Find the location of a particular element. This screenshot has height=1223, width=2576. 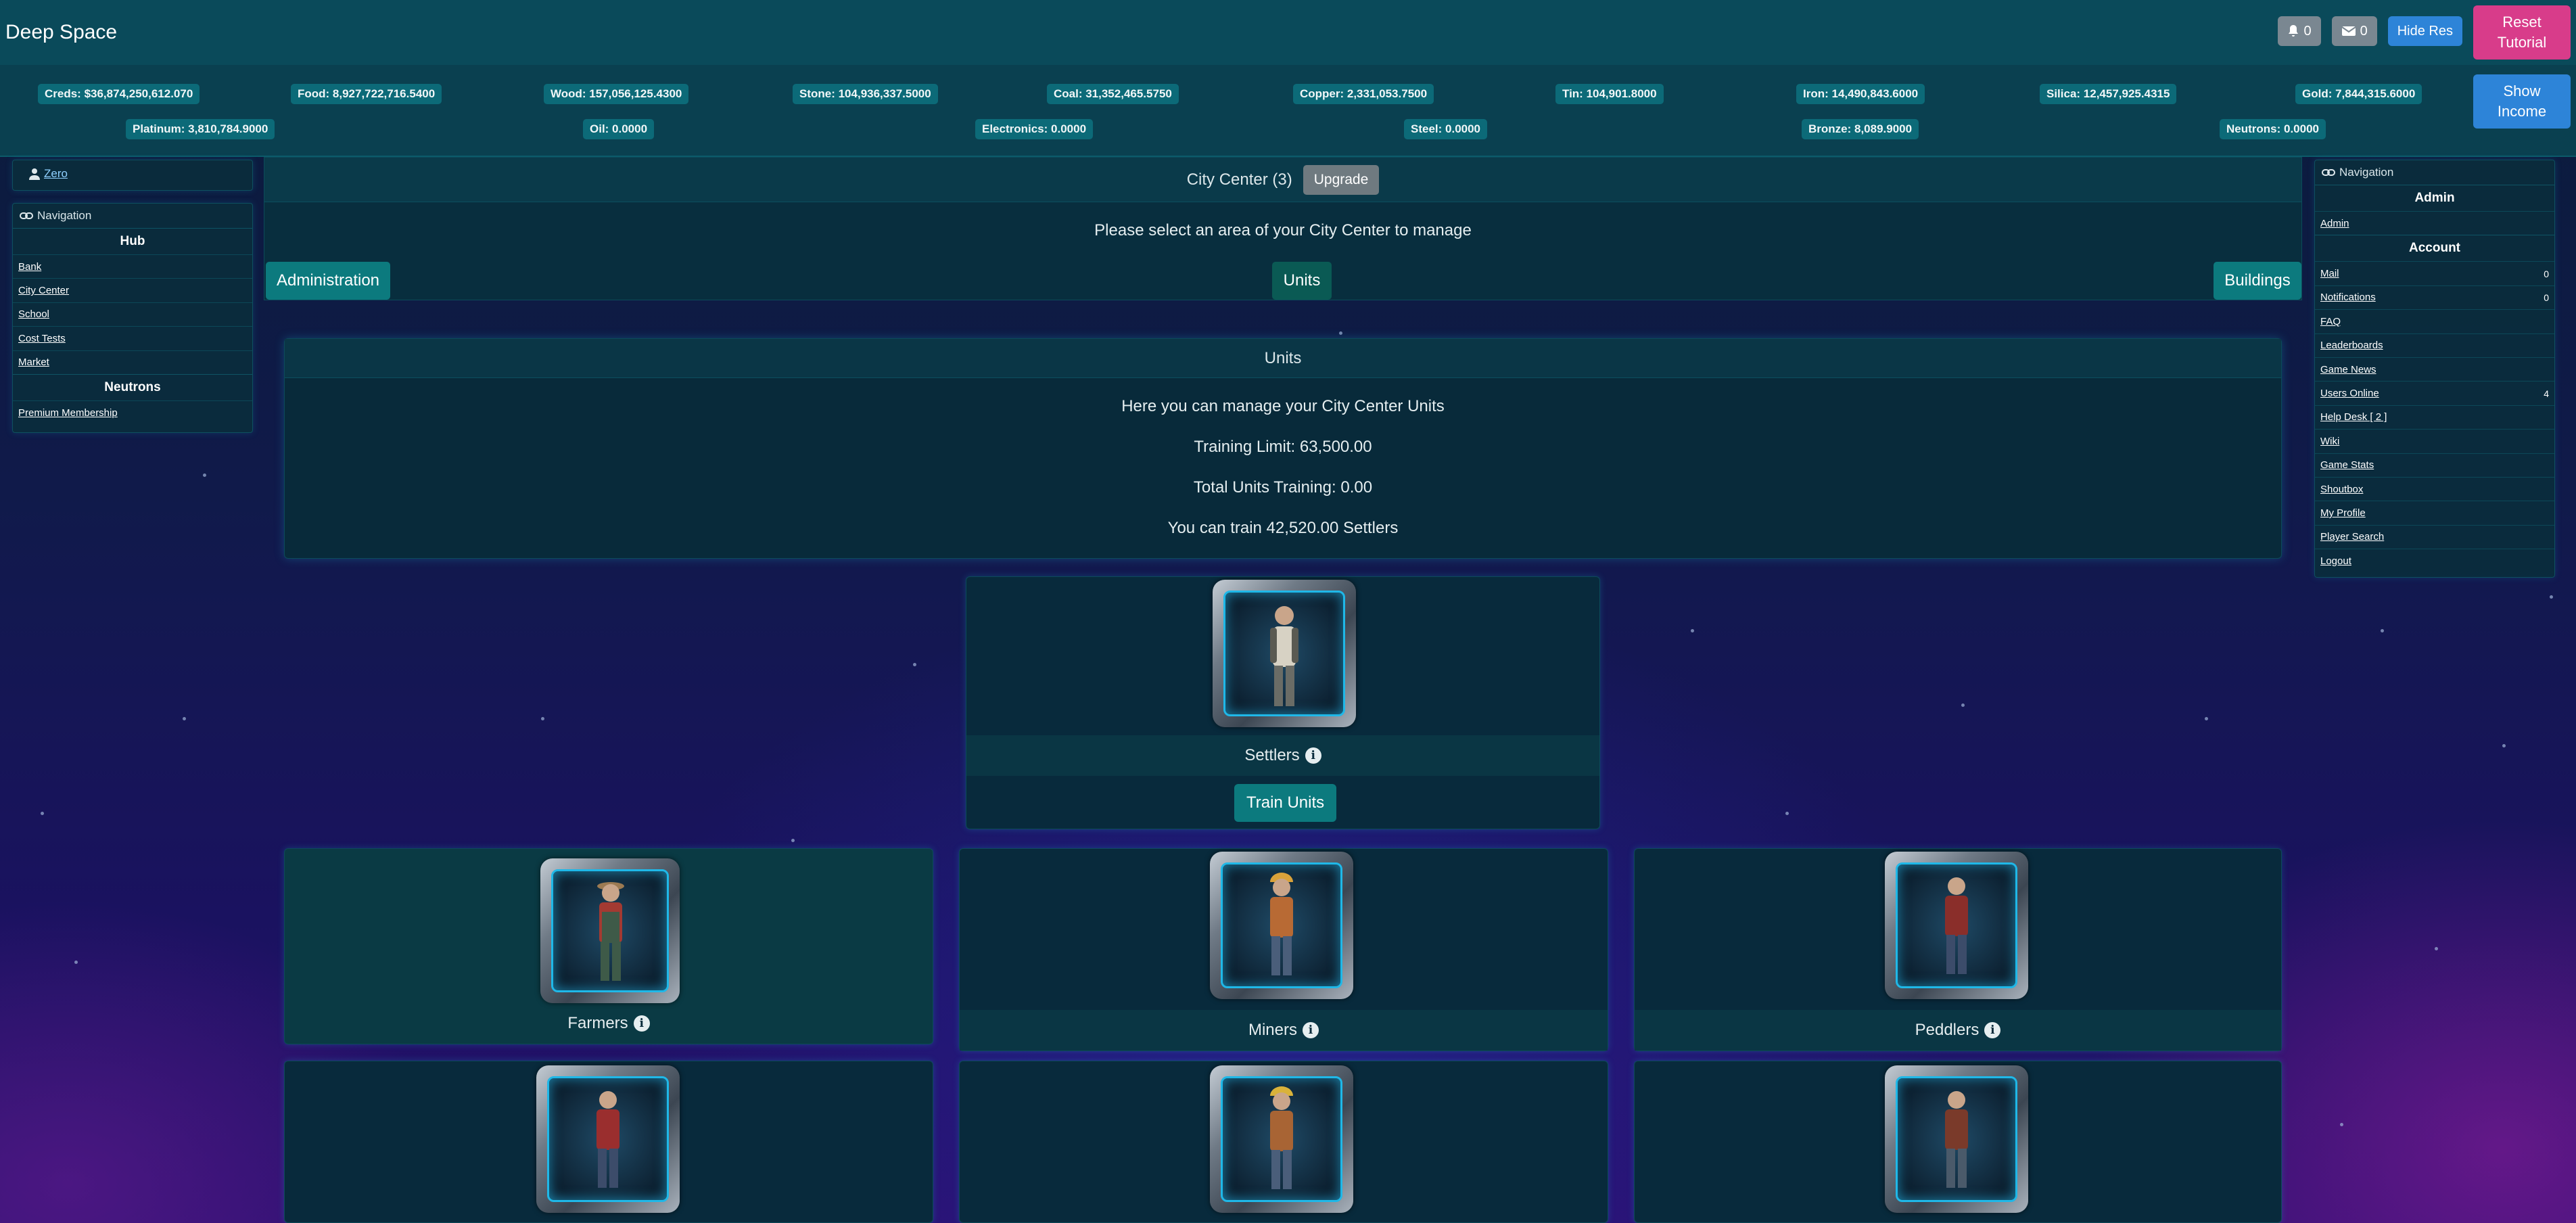

peddlers-card: Peddlers i is located at coordinates (1958, 950).